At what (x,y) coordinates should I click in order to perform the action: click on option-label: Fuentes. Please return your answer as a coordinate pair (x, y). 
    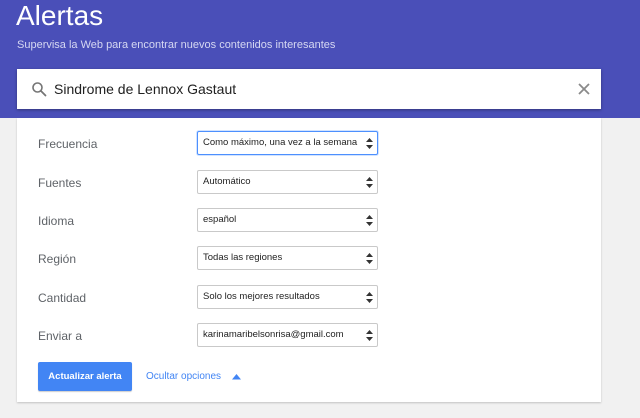
    Looking at the image, I should click on (60, 183).